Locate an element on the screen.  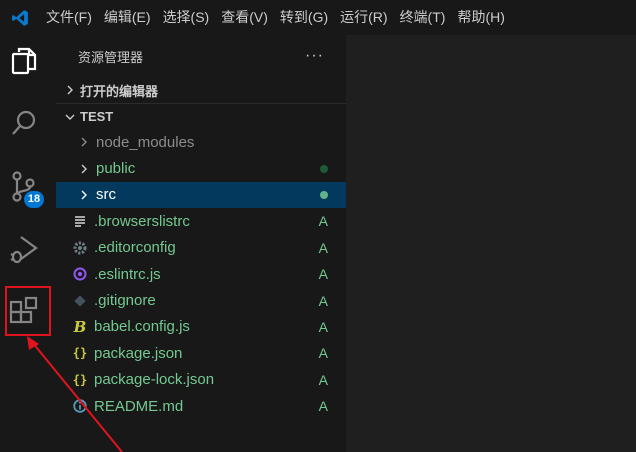
eslint-icon is located at coordinates (80, 274).